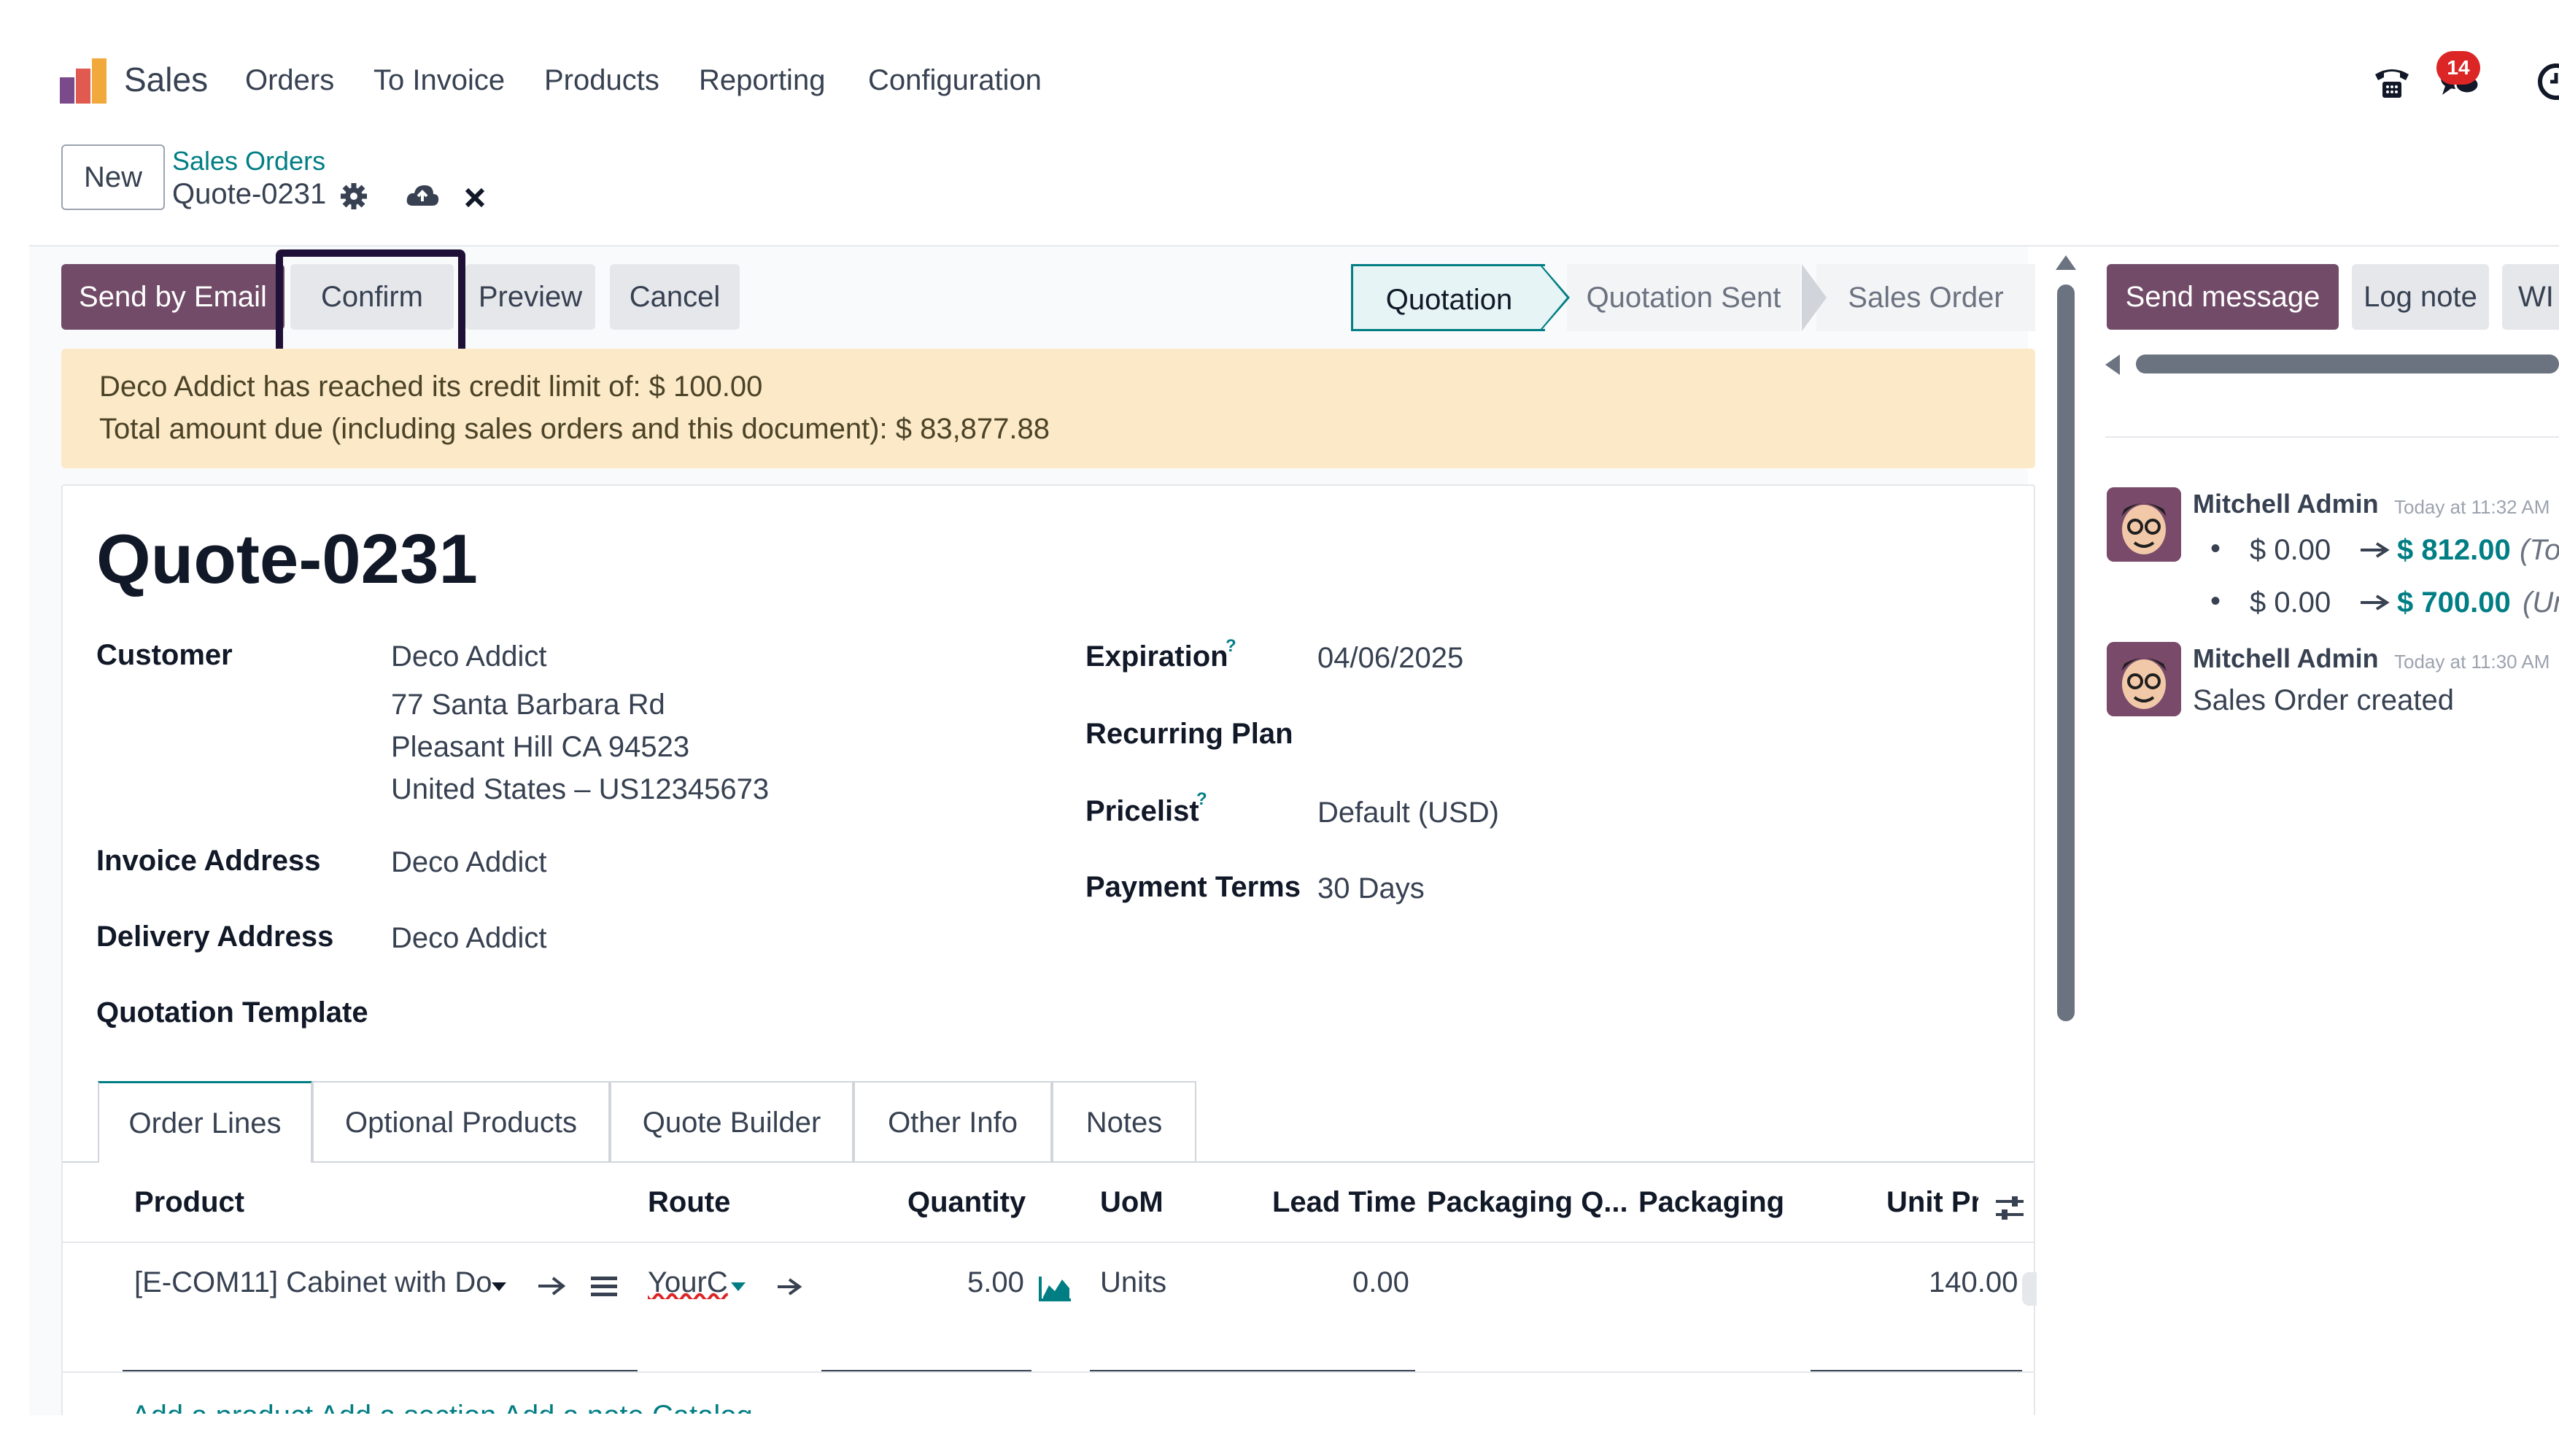  I want to click on whatsapp-button: WI, so click(2531, 297).